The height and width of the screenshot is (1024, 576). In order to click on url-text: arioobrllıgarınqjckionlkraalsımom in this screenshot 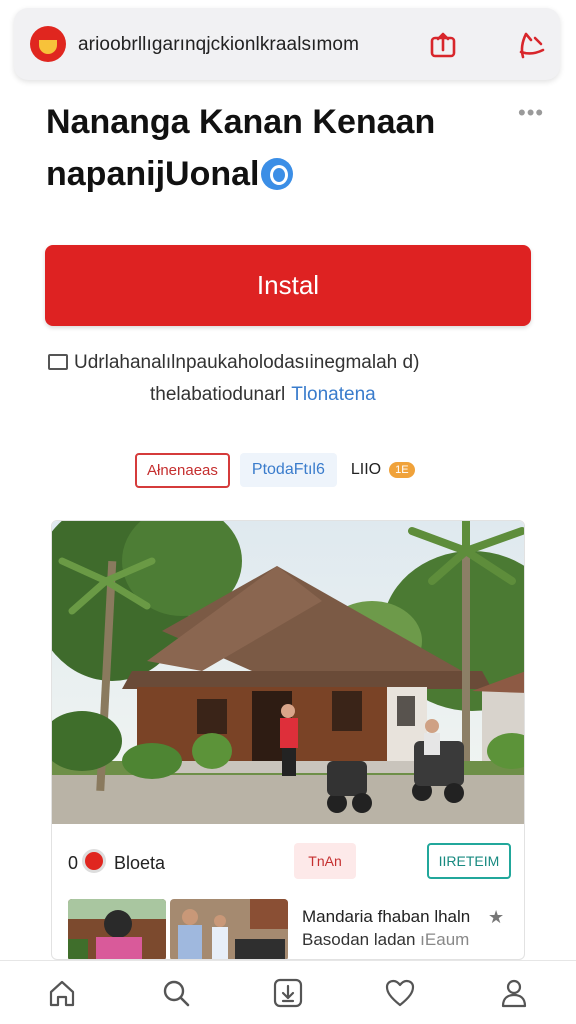, I will do `click(218, 45)`.